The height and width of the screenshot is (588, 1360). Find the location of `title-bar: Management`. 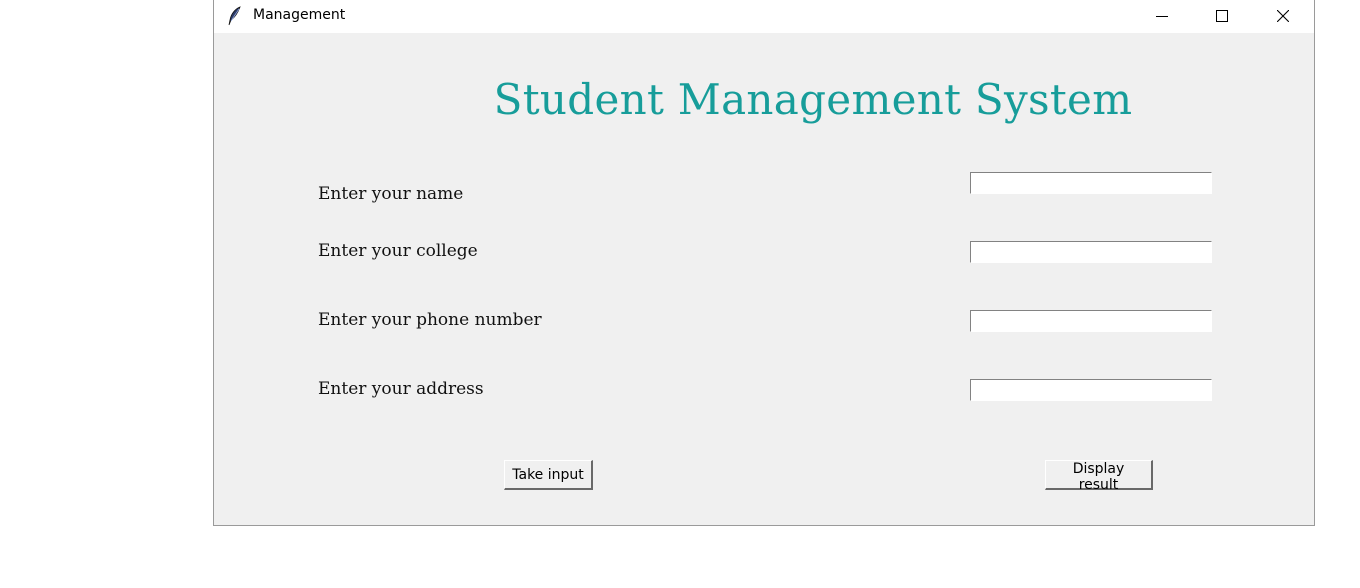

title-bar: Management is located at coordinates (764, 16).